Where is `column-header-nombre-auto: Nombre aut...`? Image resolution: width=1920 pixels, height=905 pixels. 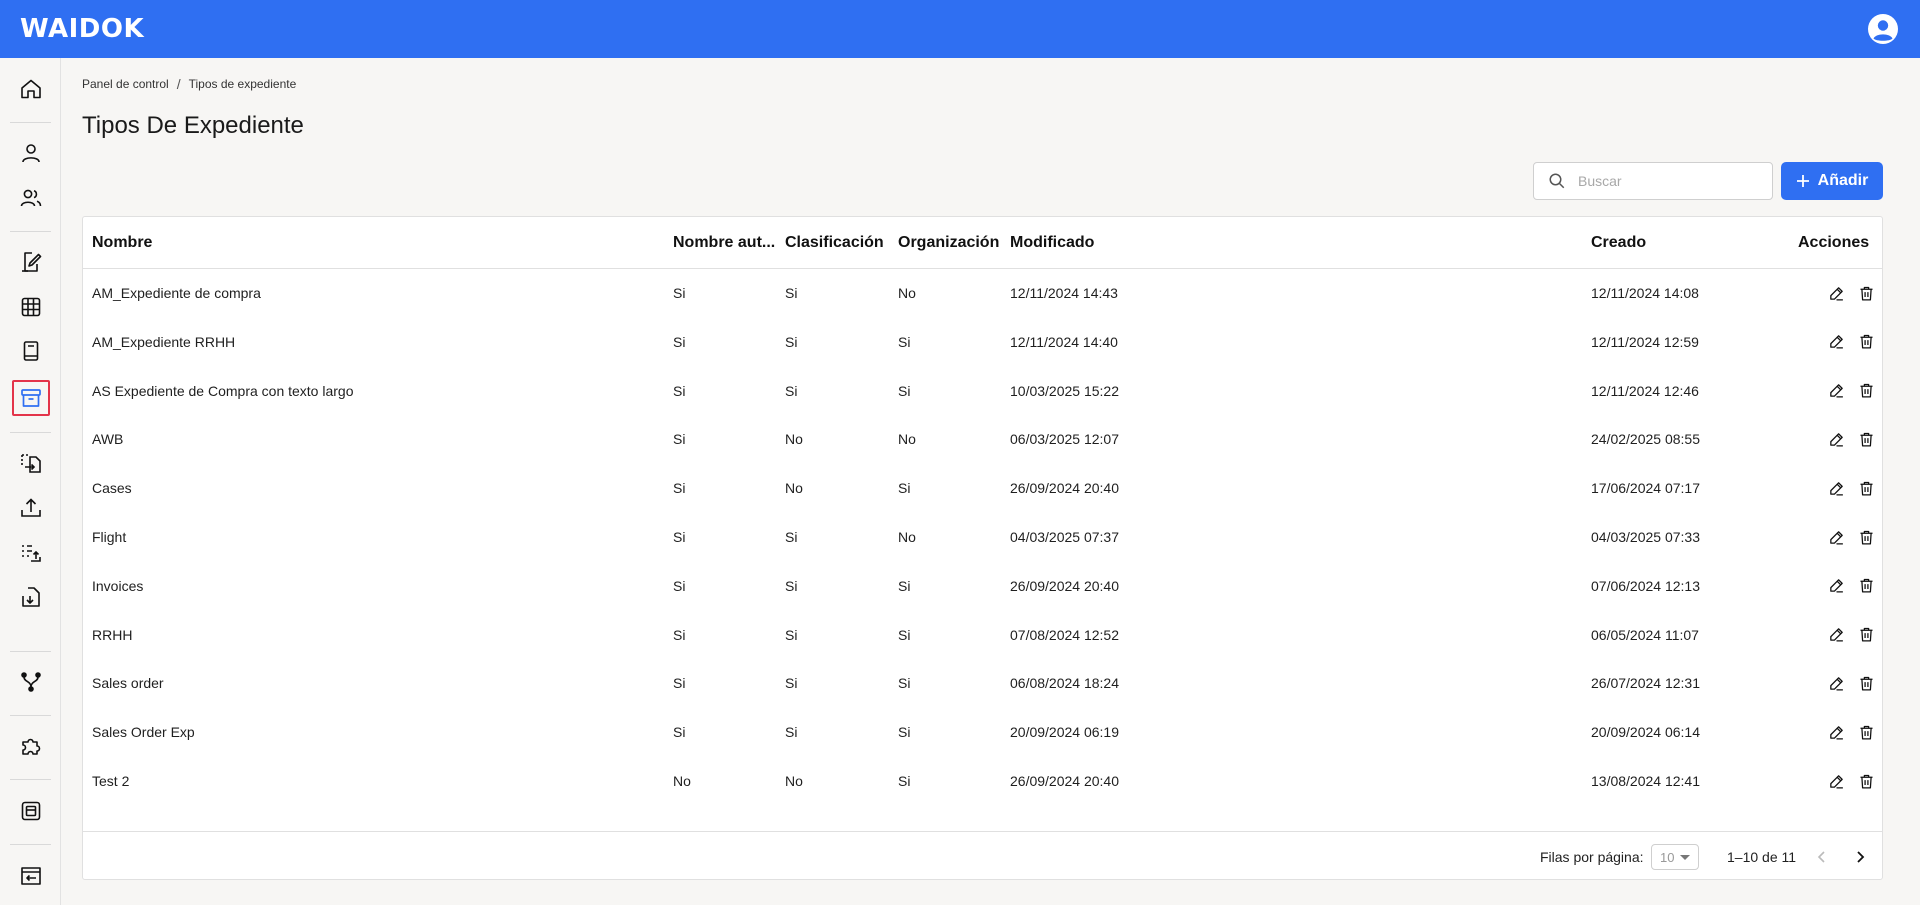 column-header-nombre-auto: Nombre aut... is located at coordinates (724, 243).